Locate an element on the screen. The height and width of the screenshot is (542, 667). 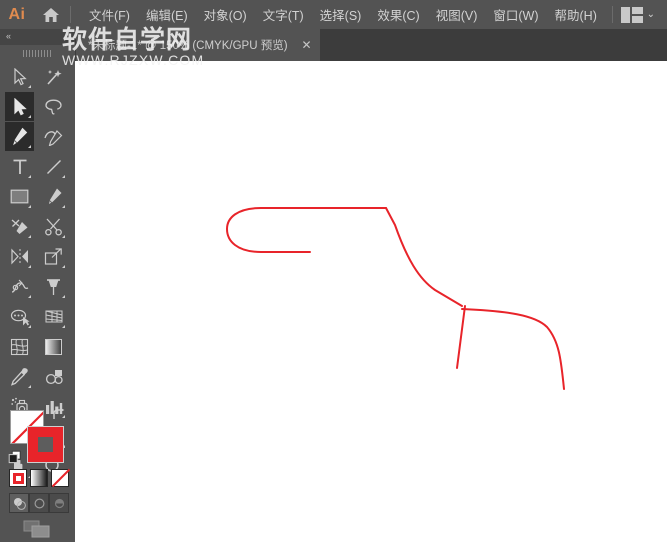
stroke-swatch is located at coordinates (45, 444).